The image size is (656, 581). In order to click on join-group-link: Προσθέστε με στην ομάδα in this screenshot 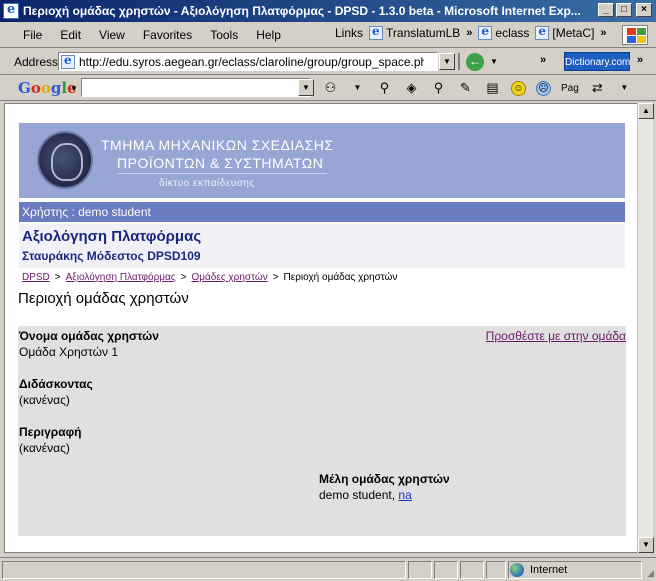, I will do `click(556, 336)`.